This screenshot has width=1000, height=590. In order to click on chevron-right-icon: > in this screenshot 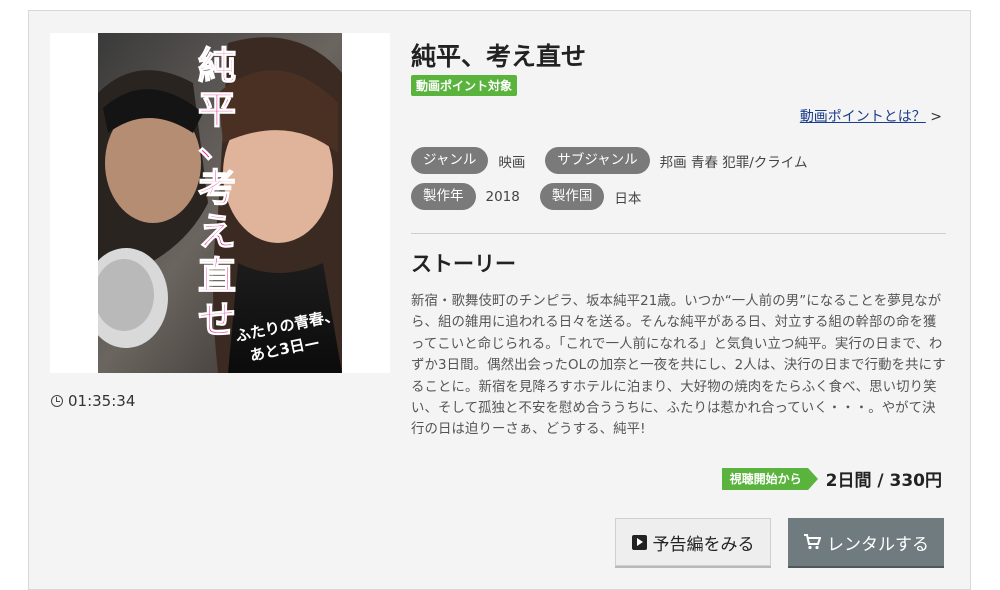, I will do `click(936, 117)`.